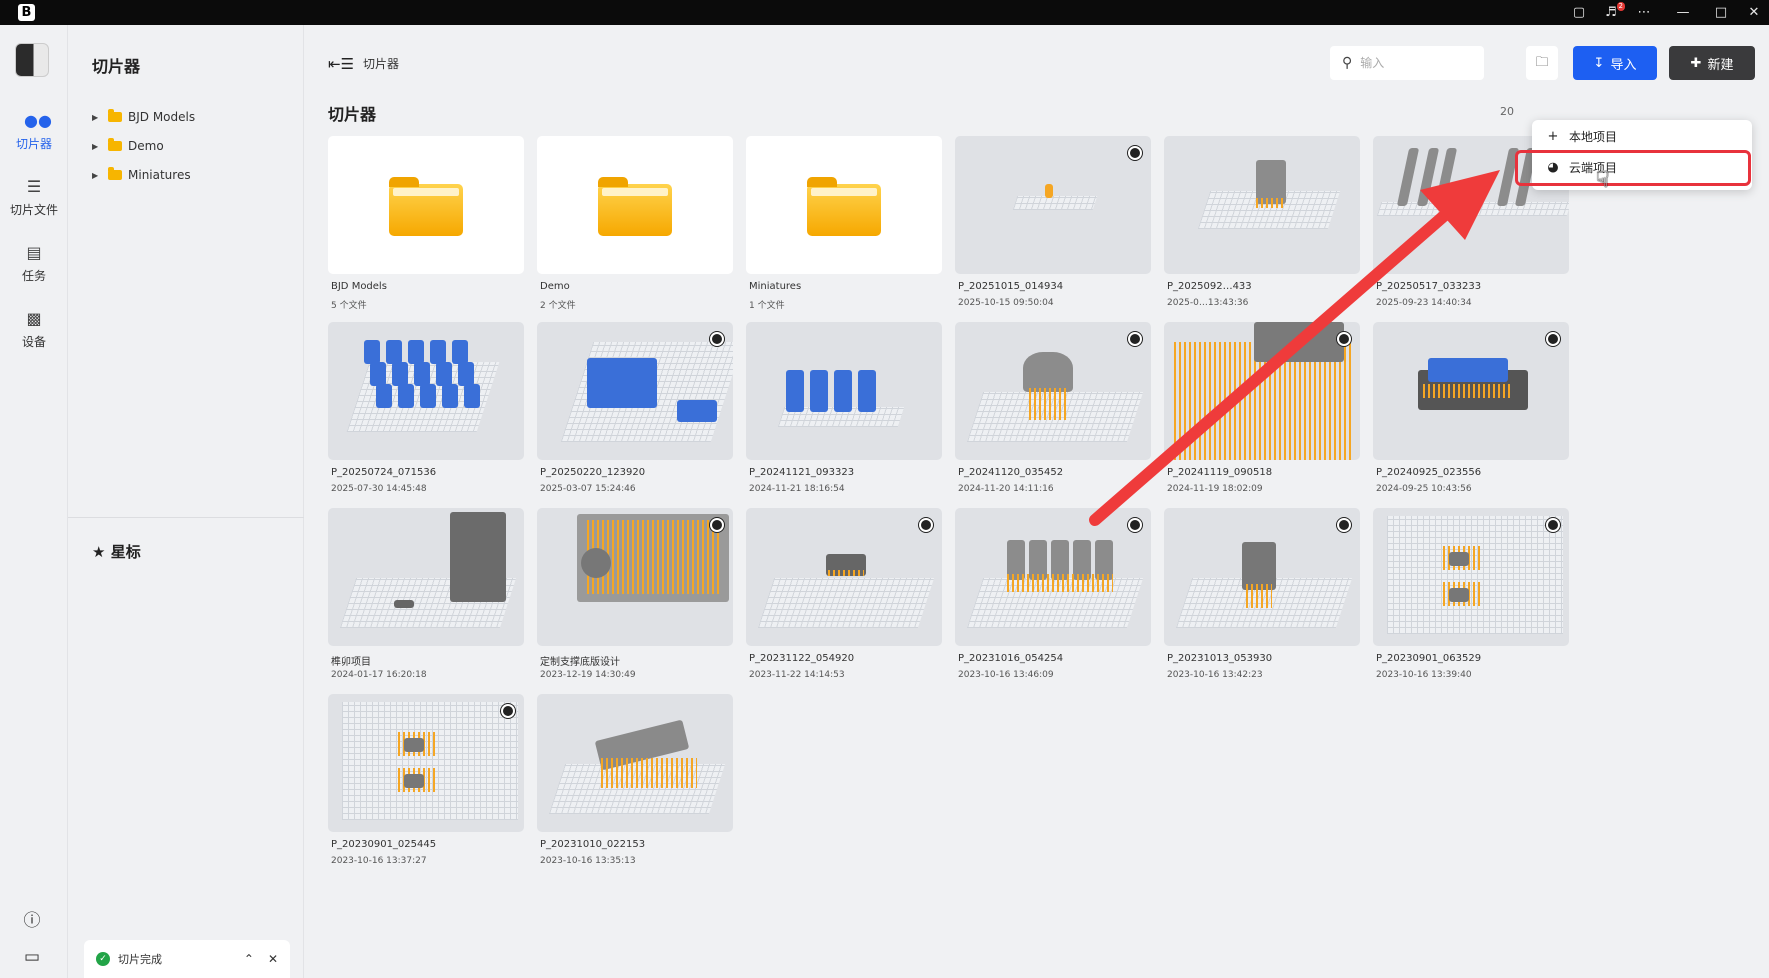  What do you see at coordinates (426, 410) in the screenshot?
I see `project-card: P_20250724_071536 2025-07-30 14:45:48` at bounding box center [426, 410].